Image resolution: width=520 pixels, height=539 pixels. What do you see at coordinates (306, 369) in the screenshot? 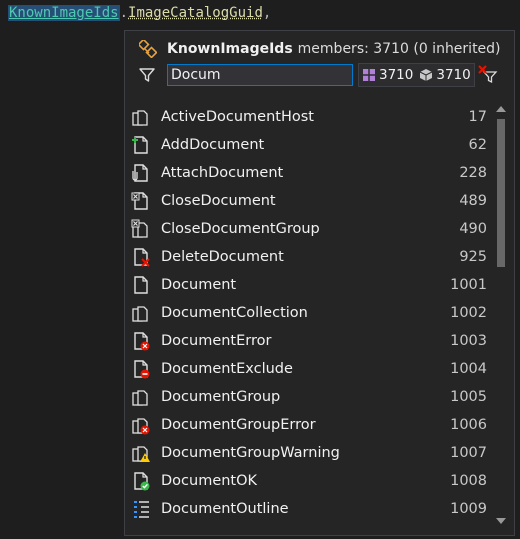
I see `list-item: DocumentExclude 1004` at bounding box center [306, 369].